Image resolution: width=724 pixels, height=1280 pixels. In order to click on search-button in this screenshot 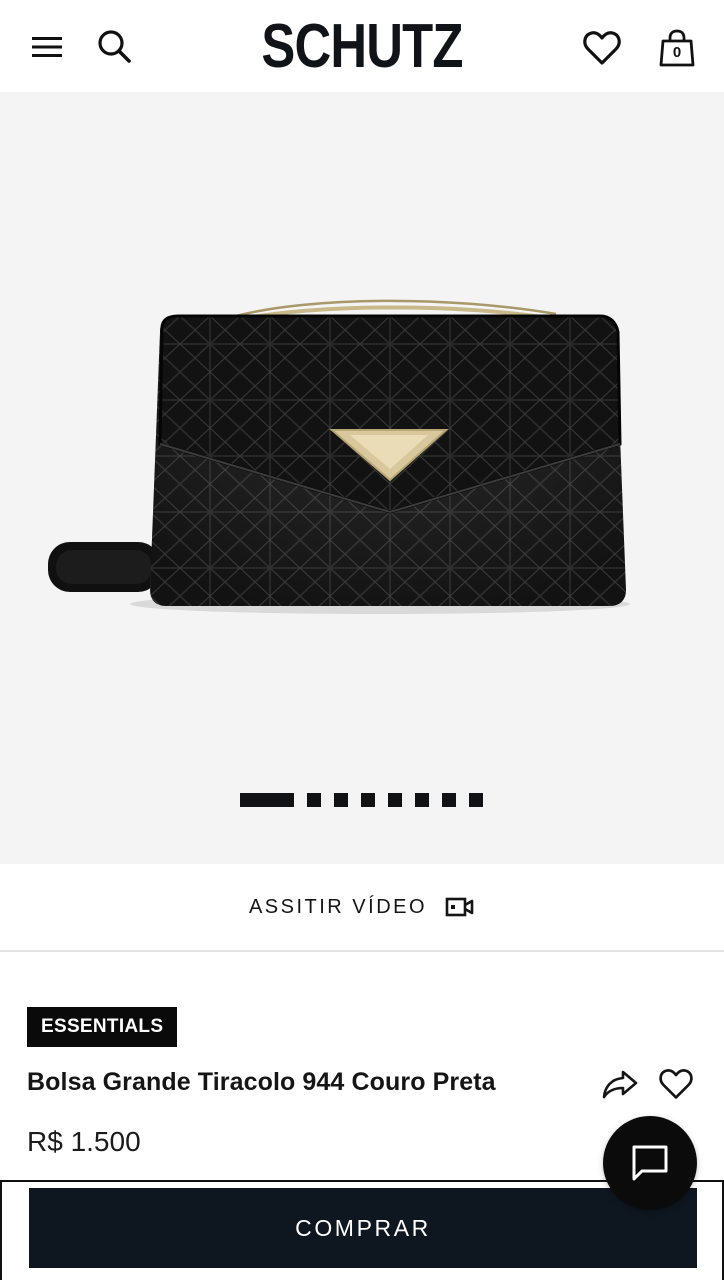, I will do `click(115, 47)`.